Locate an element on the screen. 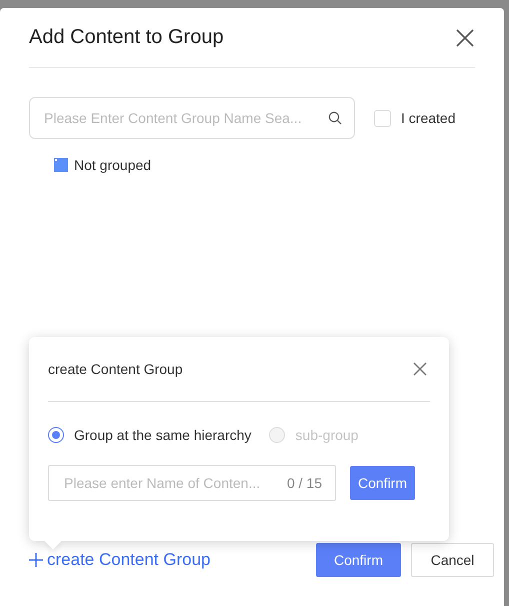 The height and width of the screenshot is (606, 509). radio-label: sub-group is located at coordinates (326, 435).